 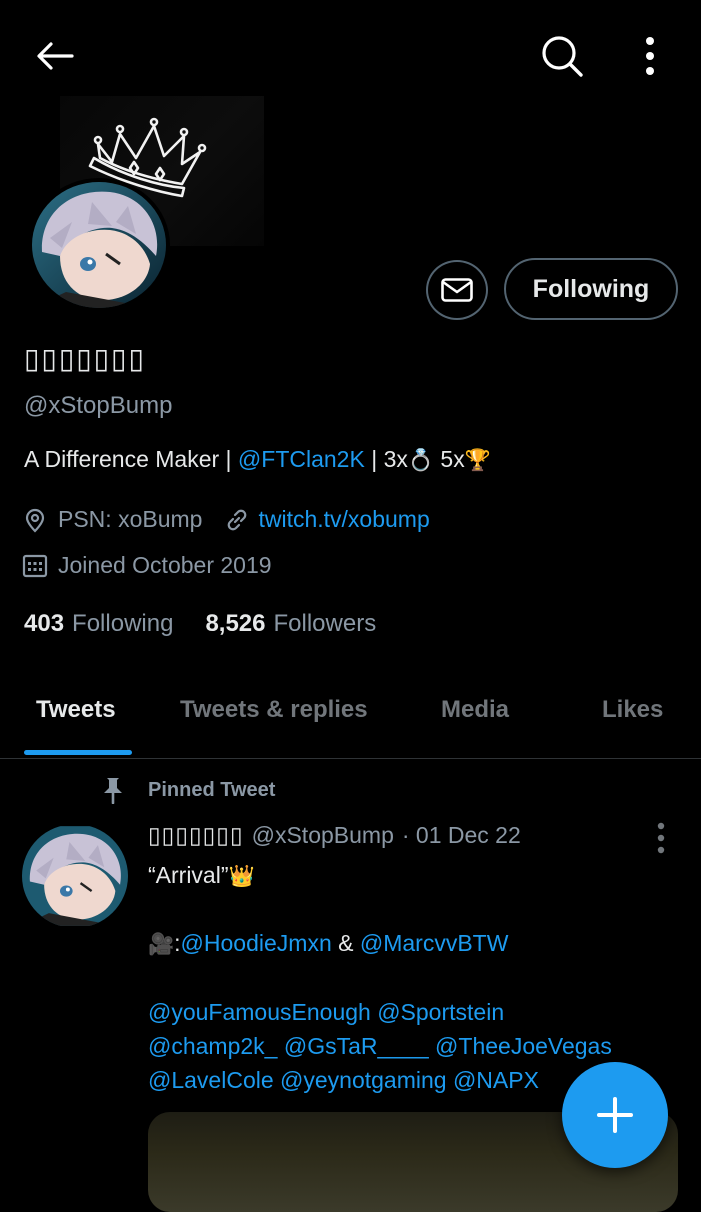 I want to click on search-icon, so click(x=562, y=56).